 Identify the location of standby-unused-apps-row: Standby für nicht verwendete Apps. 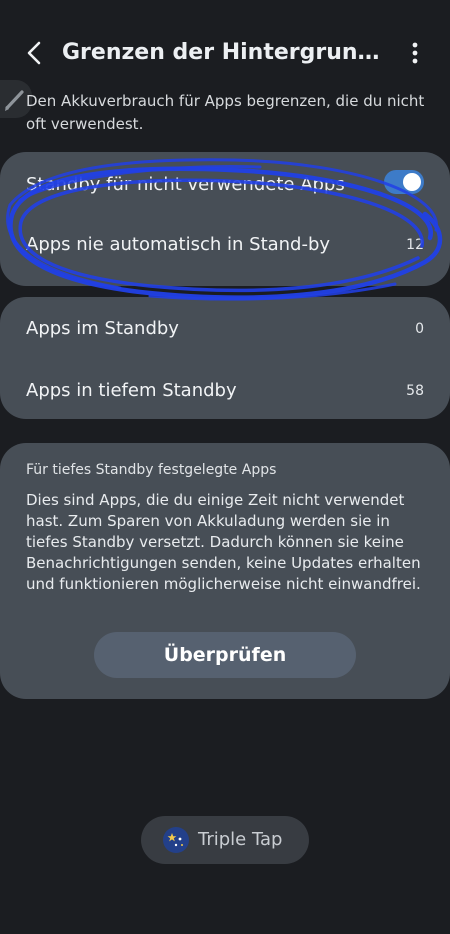
(226, 185).